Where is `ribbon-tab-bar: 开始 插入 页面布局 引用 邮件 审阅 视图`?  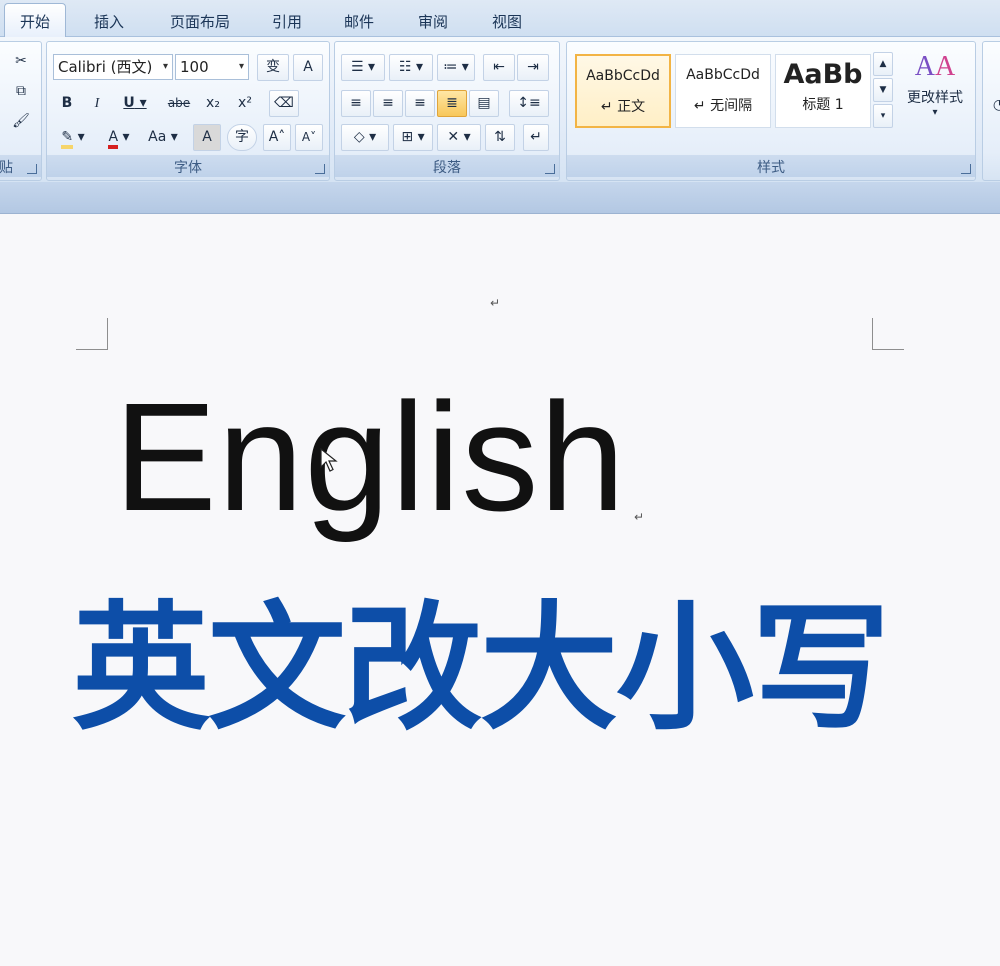 ribbon-tab-bar: 开始 插入 页面布局 引用 邮件 审阅 视图 is located at coordinates (500, 18).